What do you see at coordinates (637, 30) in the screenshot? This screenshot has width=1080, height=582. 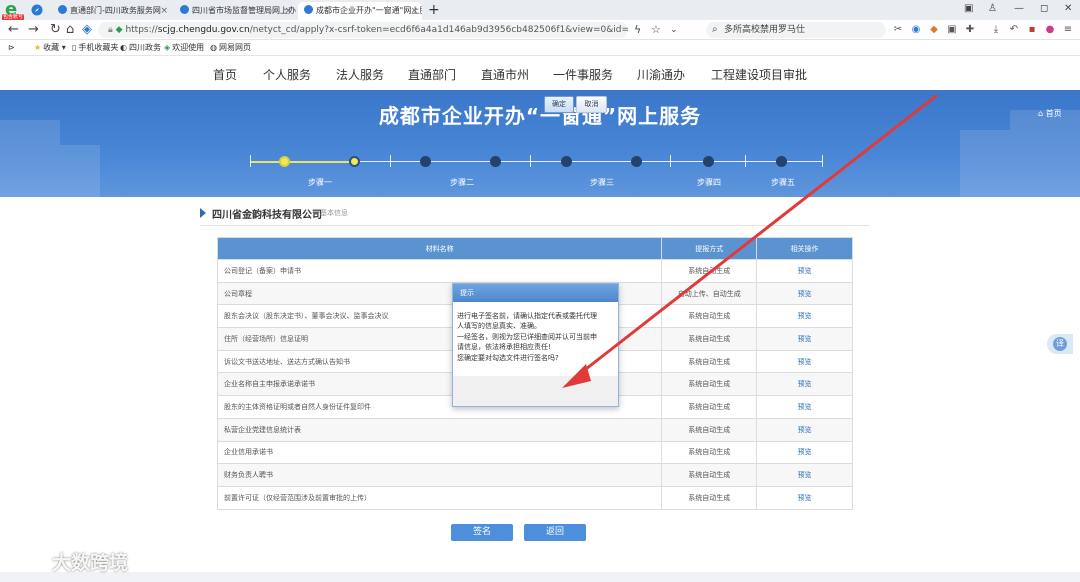 I see `lightning-icon: ϟ` at bounding box center [637, 30].